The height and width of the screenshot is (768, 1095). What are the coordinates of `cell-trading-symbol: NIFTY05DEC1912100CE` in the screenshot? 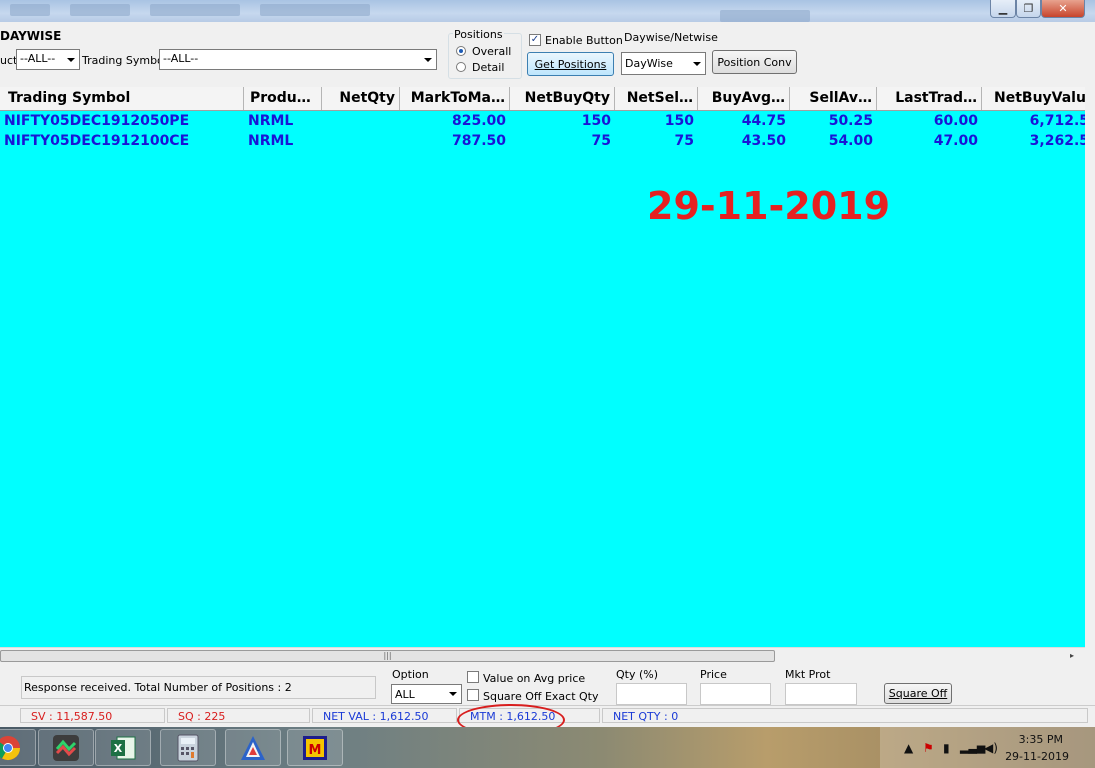 It's located at (97, 141).